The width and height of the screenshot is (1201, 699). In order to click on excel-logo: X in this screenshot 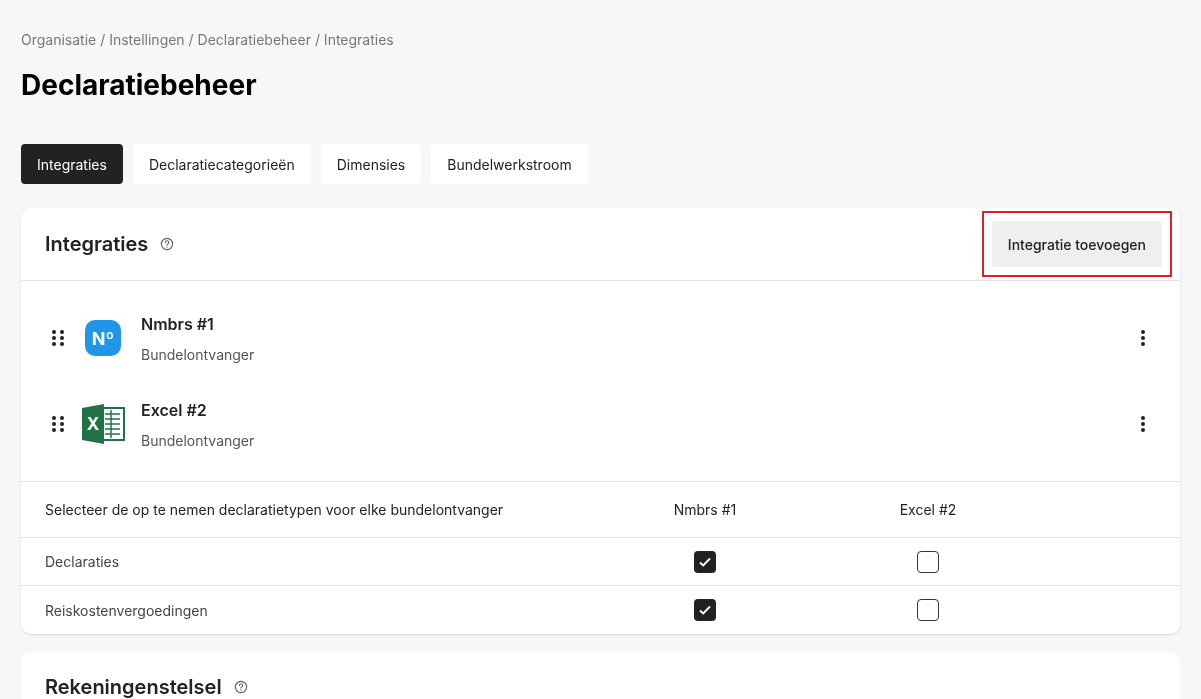, I will do `click(103, 424)`.